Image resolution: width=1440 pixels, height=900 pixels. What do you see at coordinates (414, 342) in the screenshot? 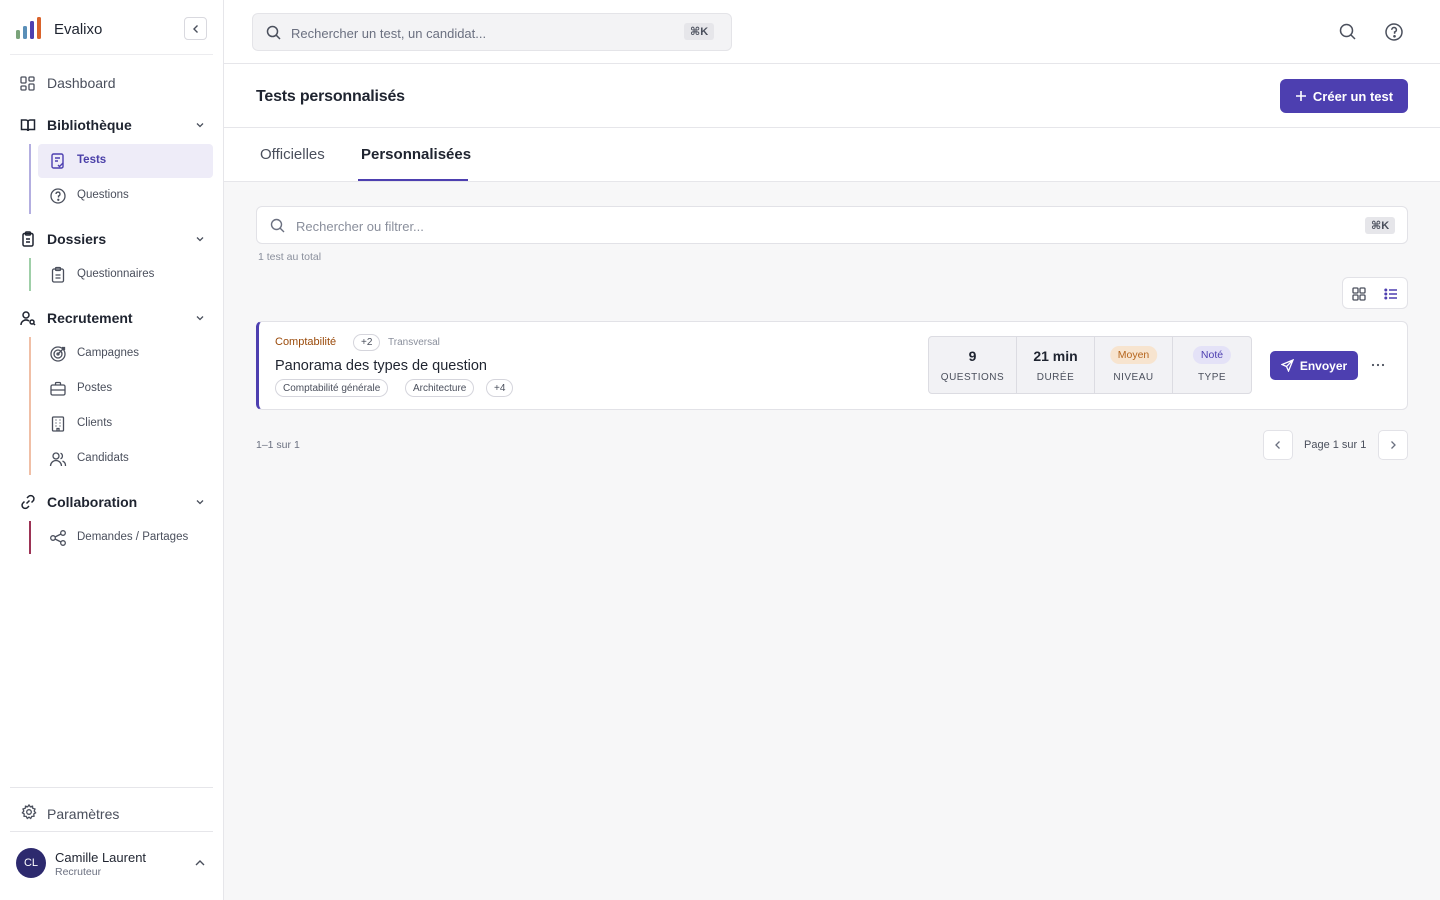
I see `scope-label: Transversal` at bounding box center [414, 342].